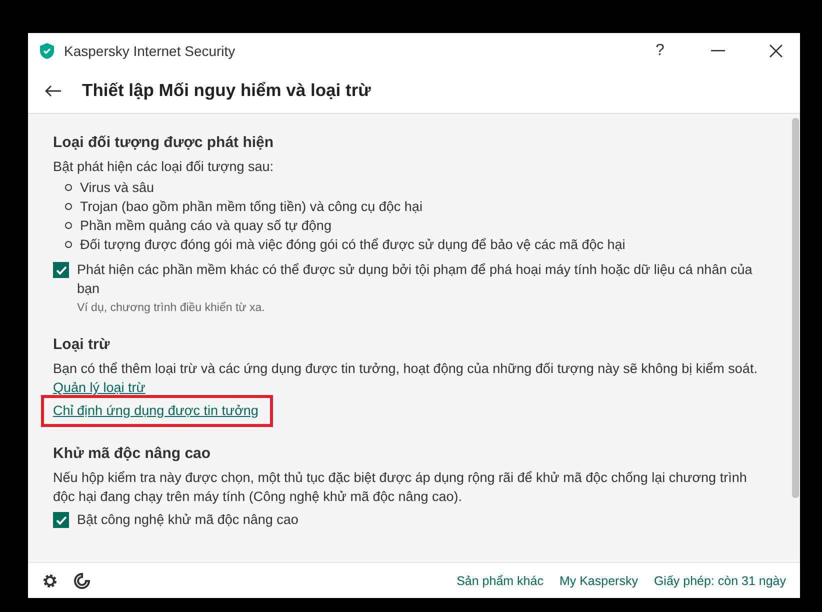  What do you see at coordinates (598, 581) in the screenshot?
I see `footer-link: My Kaspersky` at bounding box center [598, 581].